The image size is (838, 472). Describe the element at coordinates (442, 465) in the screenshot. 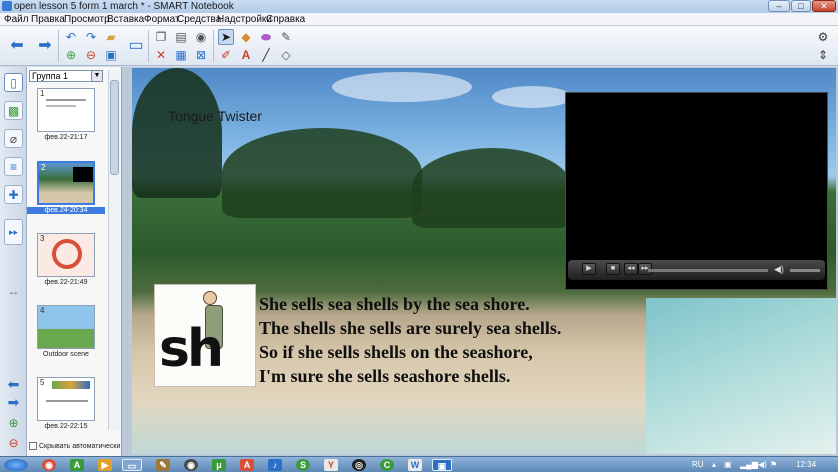

I see `smart-notebook-task-icon: ▣` at that location.